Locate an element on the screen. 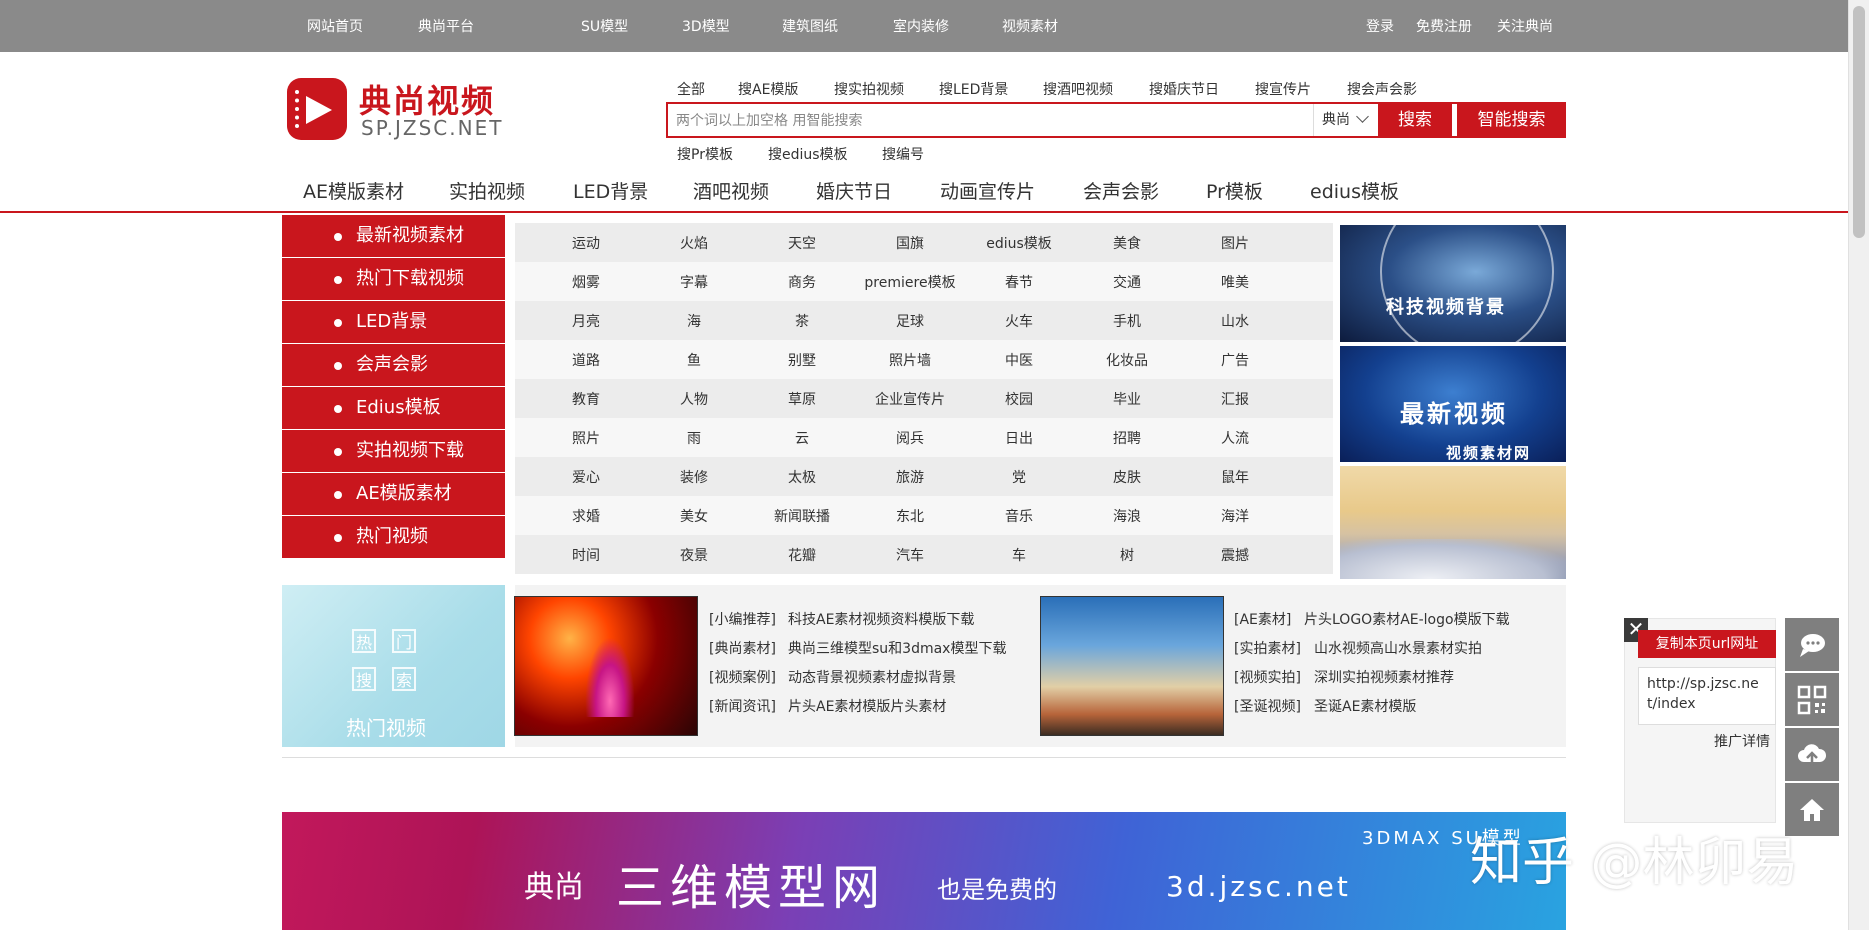  tag-link: 企业宣传片 is located at coordinates (910, 399).